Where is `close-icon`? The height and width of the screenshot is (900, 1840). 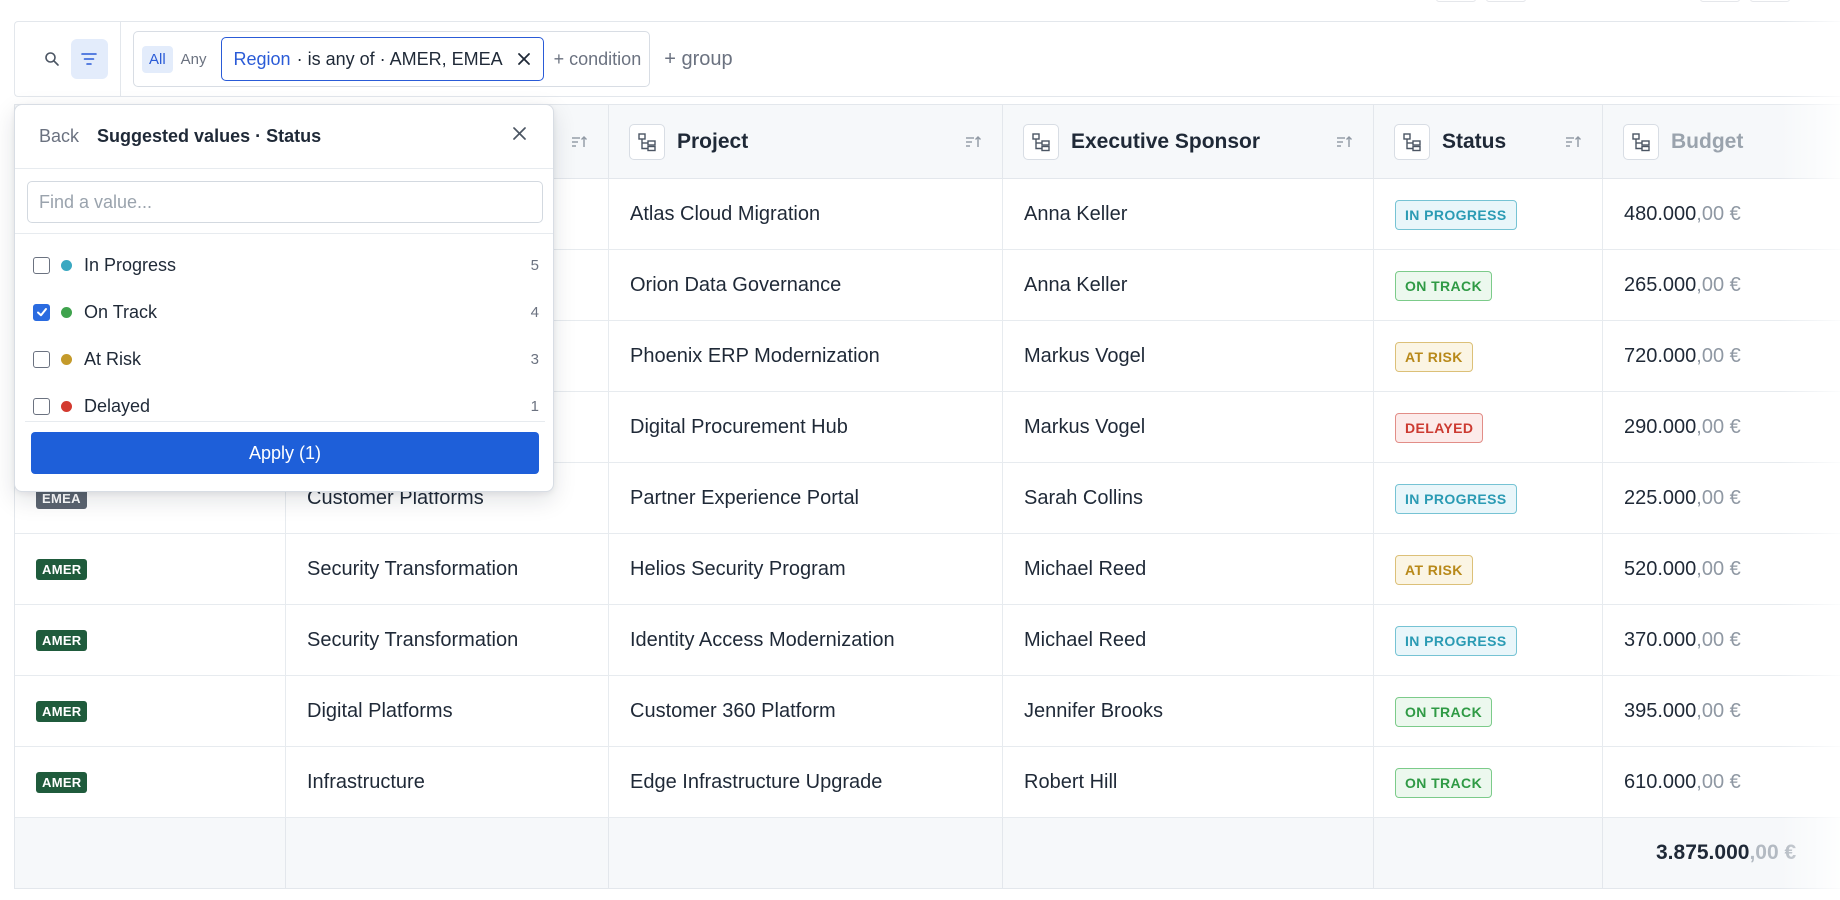 close-icon is located at coordinates (523, 59).